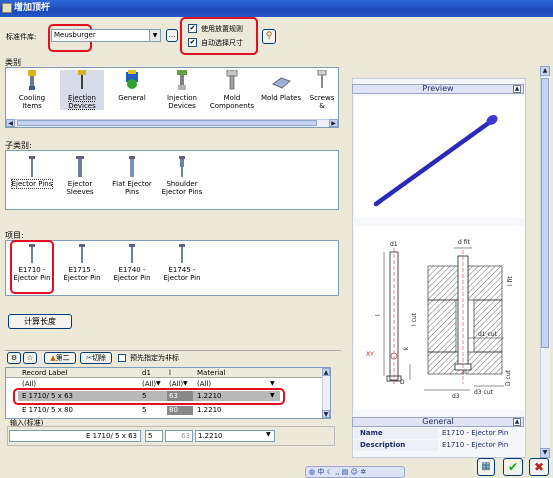 The image size is (553, 478). What do you see at coordinates (14, 358) in the screenshot?
I see `pin-view-icon: ⚙` at bounding box center [14, 358].